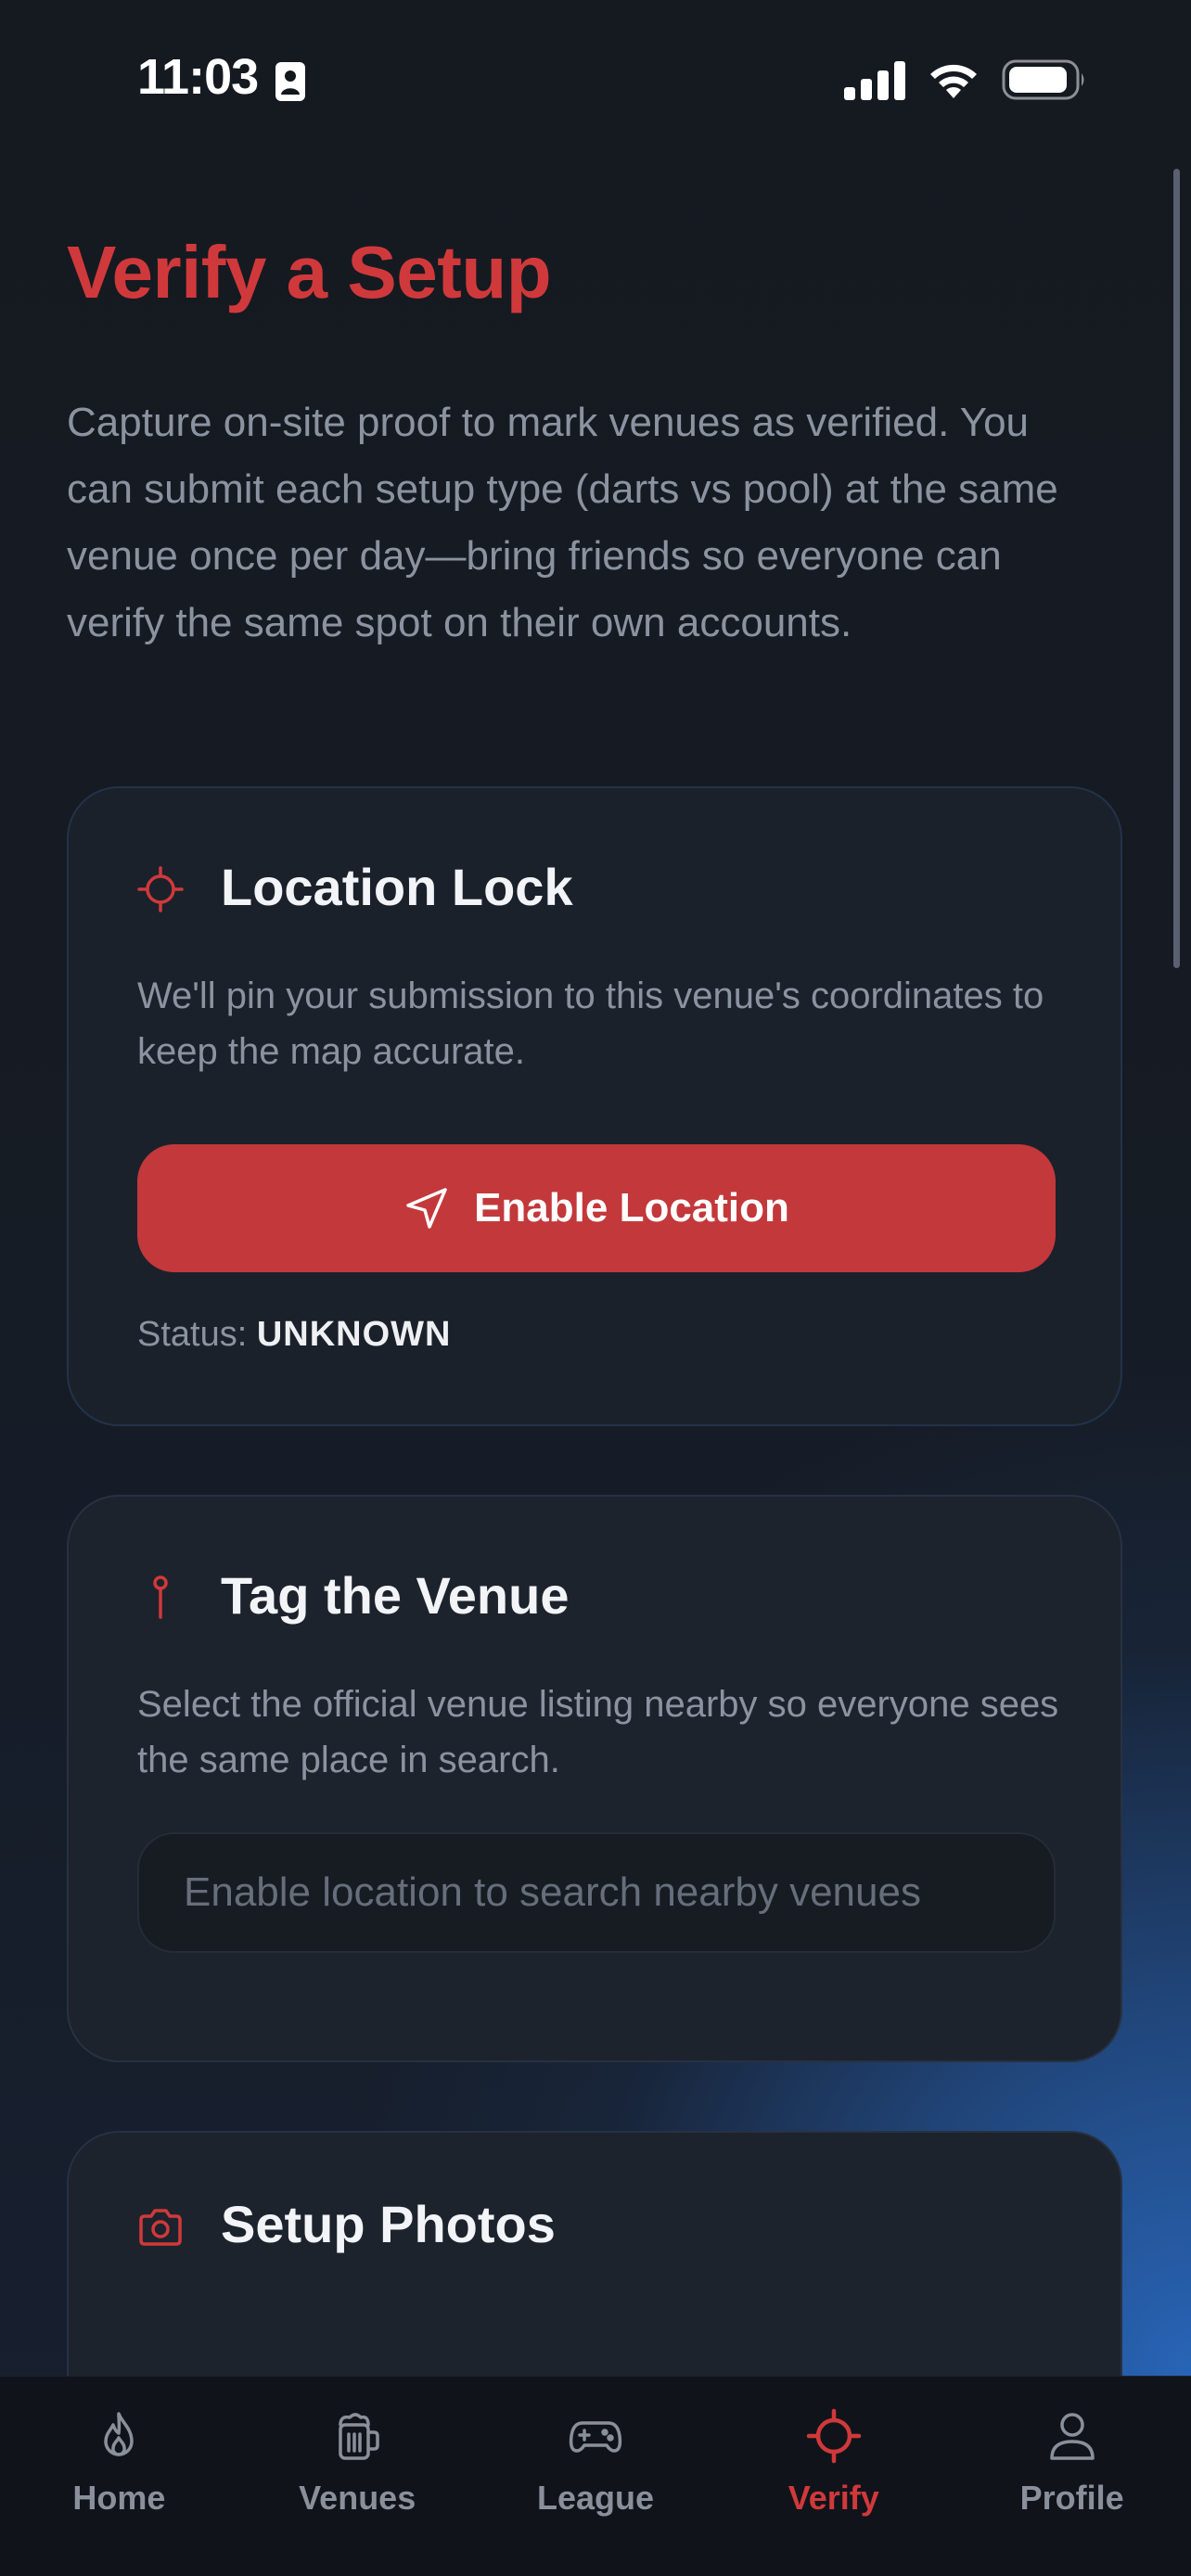 The image size is (1191, 2576). What do you see at coordinates (595, 2437) in the screenshot?
I see `gamepad-icon` at bounding box center [595, 2437].